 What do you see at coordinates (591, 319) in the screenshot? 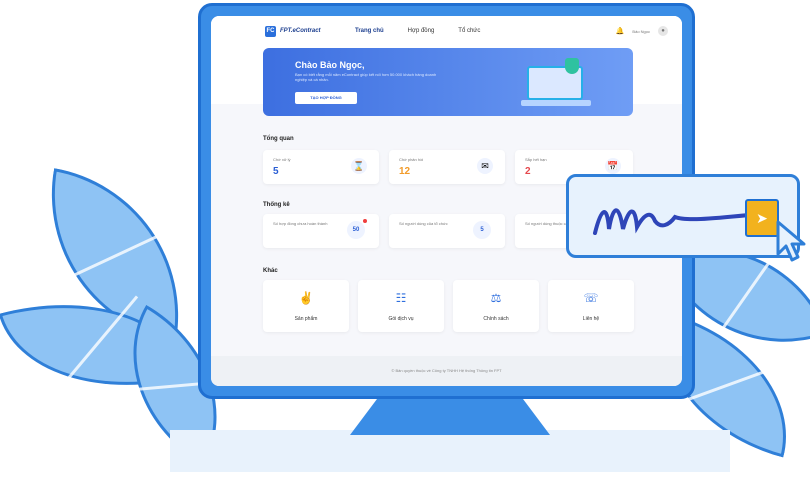
I see `other-item-label: Liên hệ` at bounding box center [591, 319].